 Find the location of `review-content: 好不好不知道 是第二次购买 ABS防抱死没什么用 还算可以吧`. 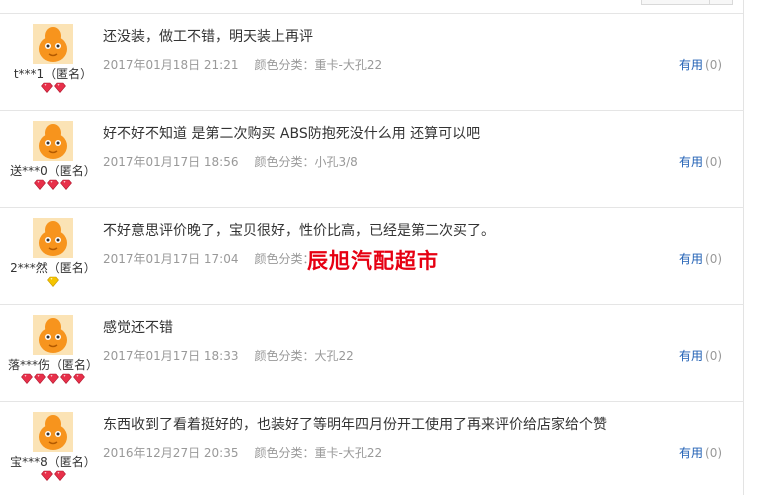

review-content: 好不好不知道 是第二次购买 ABS防抱死没什么用 还算可以吧 is located at coordinates (292, 134).